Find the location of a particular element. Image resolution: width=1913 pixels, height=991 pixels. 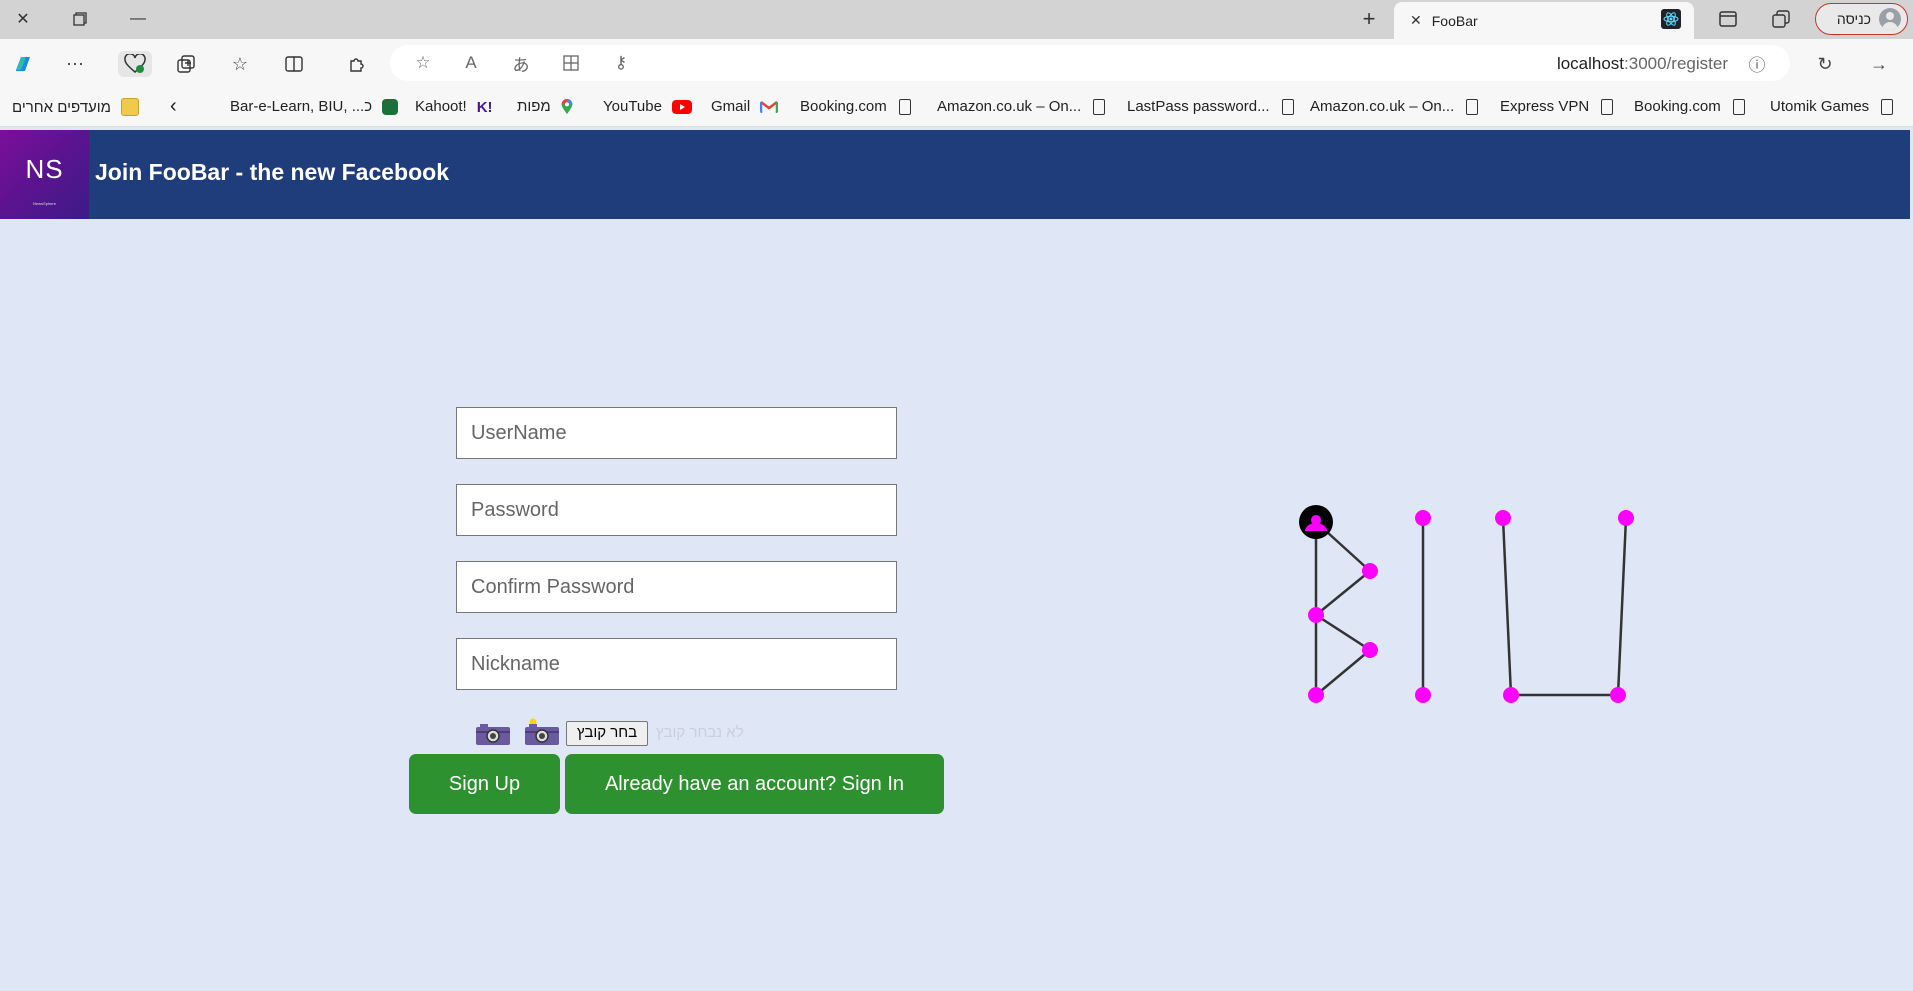

browser-essentials-icon is located at coordinates (135, 64).